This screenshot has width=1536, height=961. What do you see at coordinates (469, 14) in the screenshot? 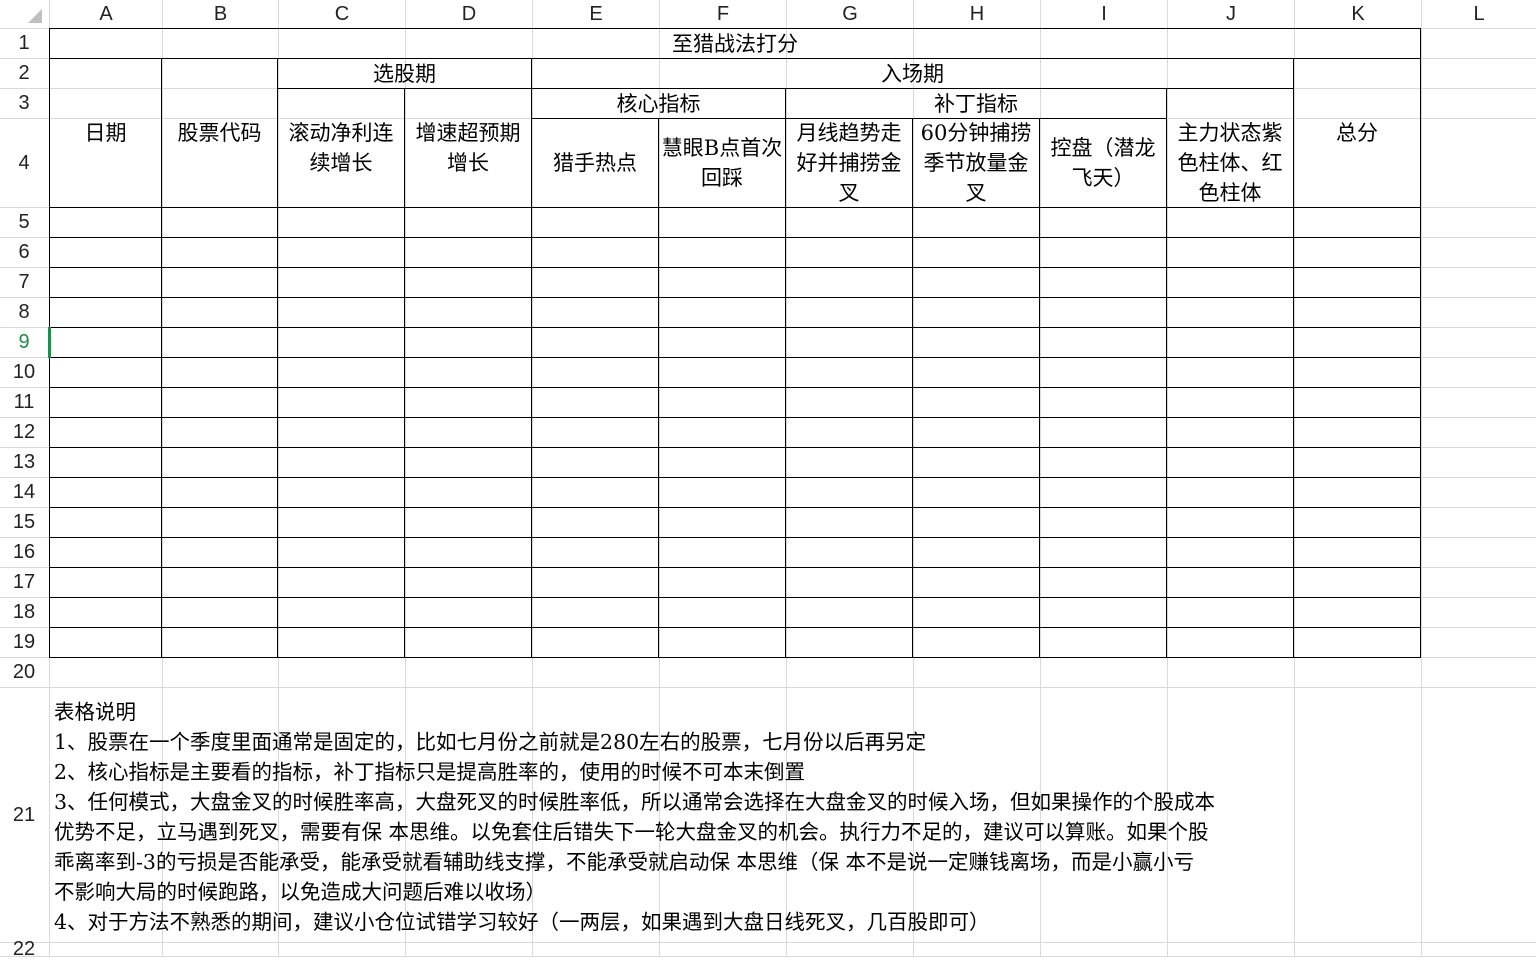
I see `column-header: D` at bounding box center [469, 14].